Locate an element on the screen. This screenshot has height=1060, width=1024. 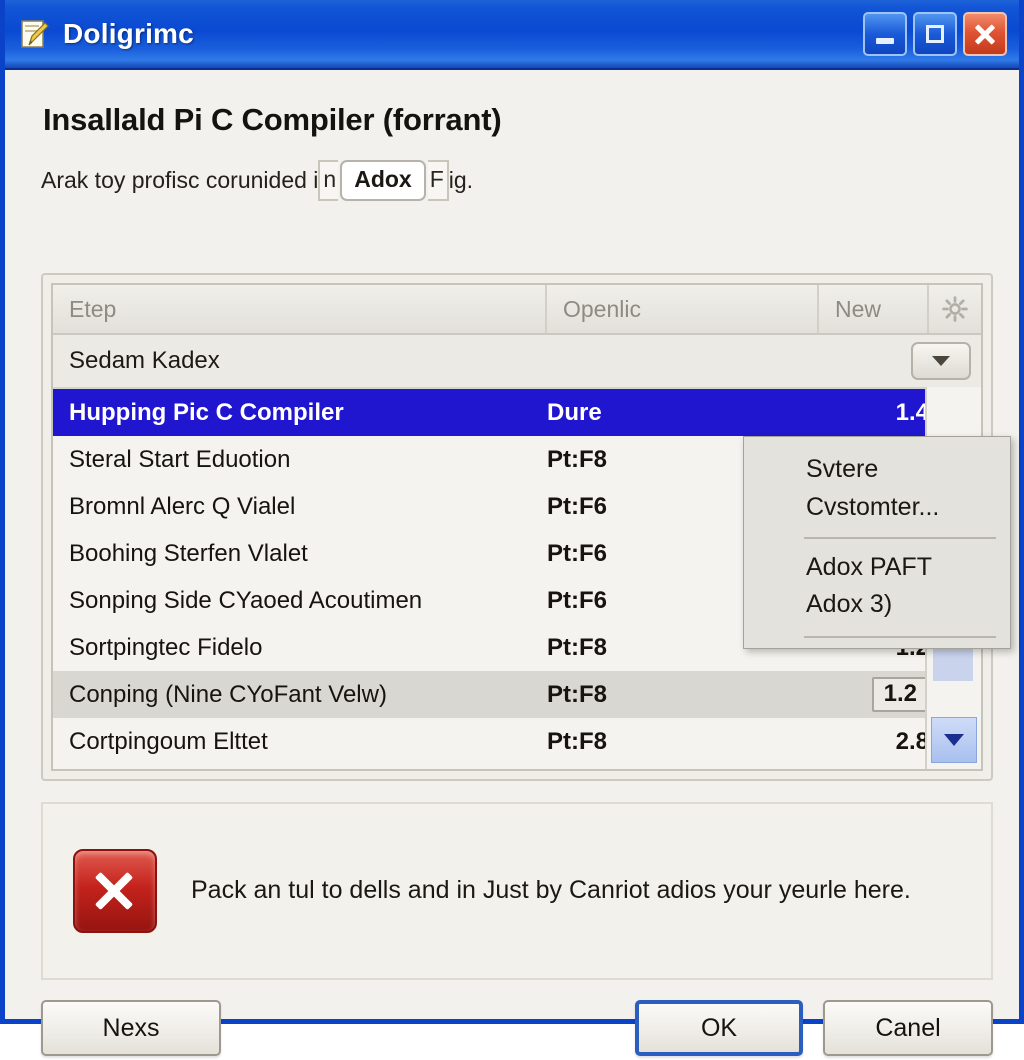
group-row-label: Sedam Kadex is located at coordinates (144, 360).